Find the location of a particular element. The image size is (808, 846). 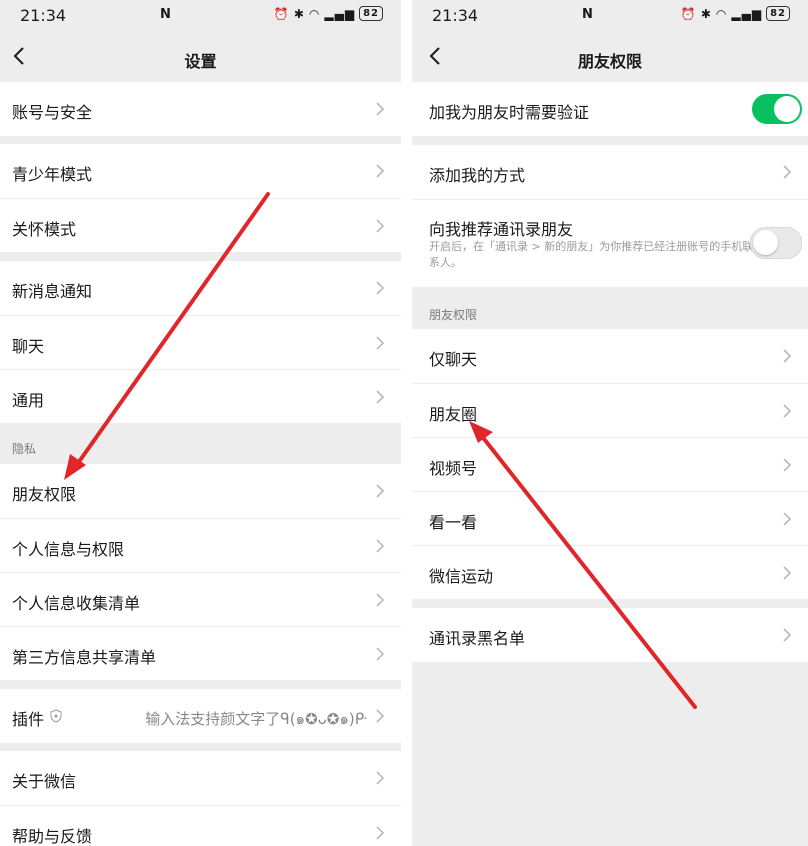

permission-item-blacklist: 通讯录黑名单 is located at coordinates (610, 635).